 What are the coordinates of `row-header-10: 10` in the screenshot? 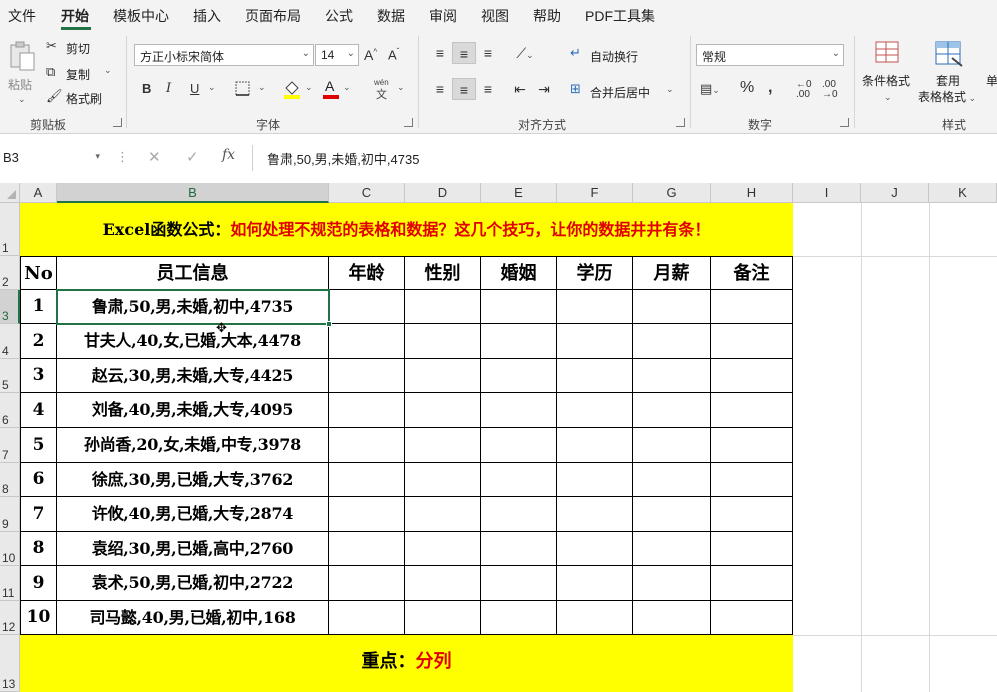 It's located at (10, 549).